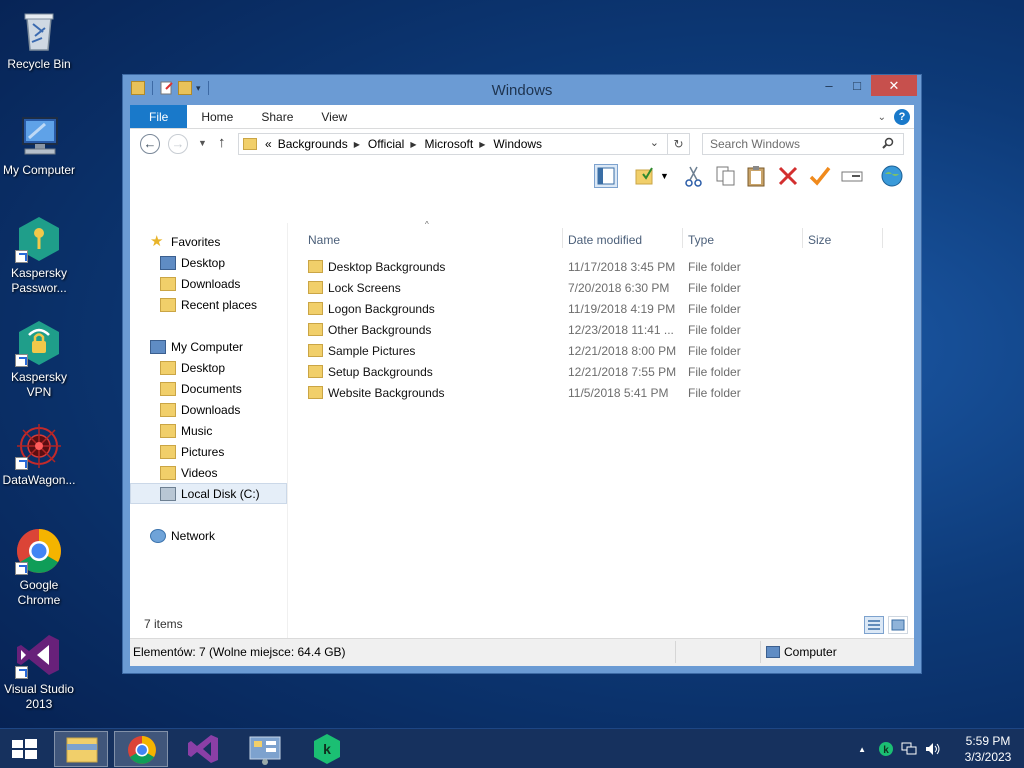 Image resolution: width=1024 pixels, height=768 pixels. What do you see at coordinates (268, 144) in the screenshot?
I see `address-overflow: «` at bounding box center [268, 144].